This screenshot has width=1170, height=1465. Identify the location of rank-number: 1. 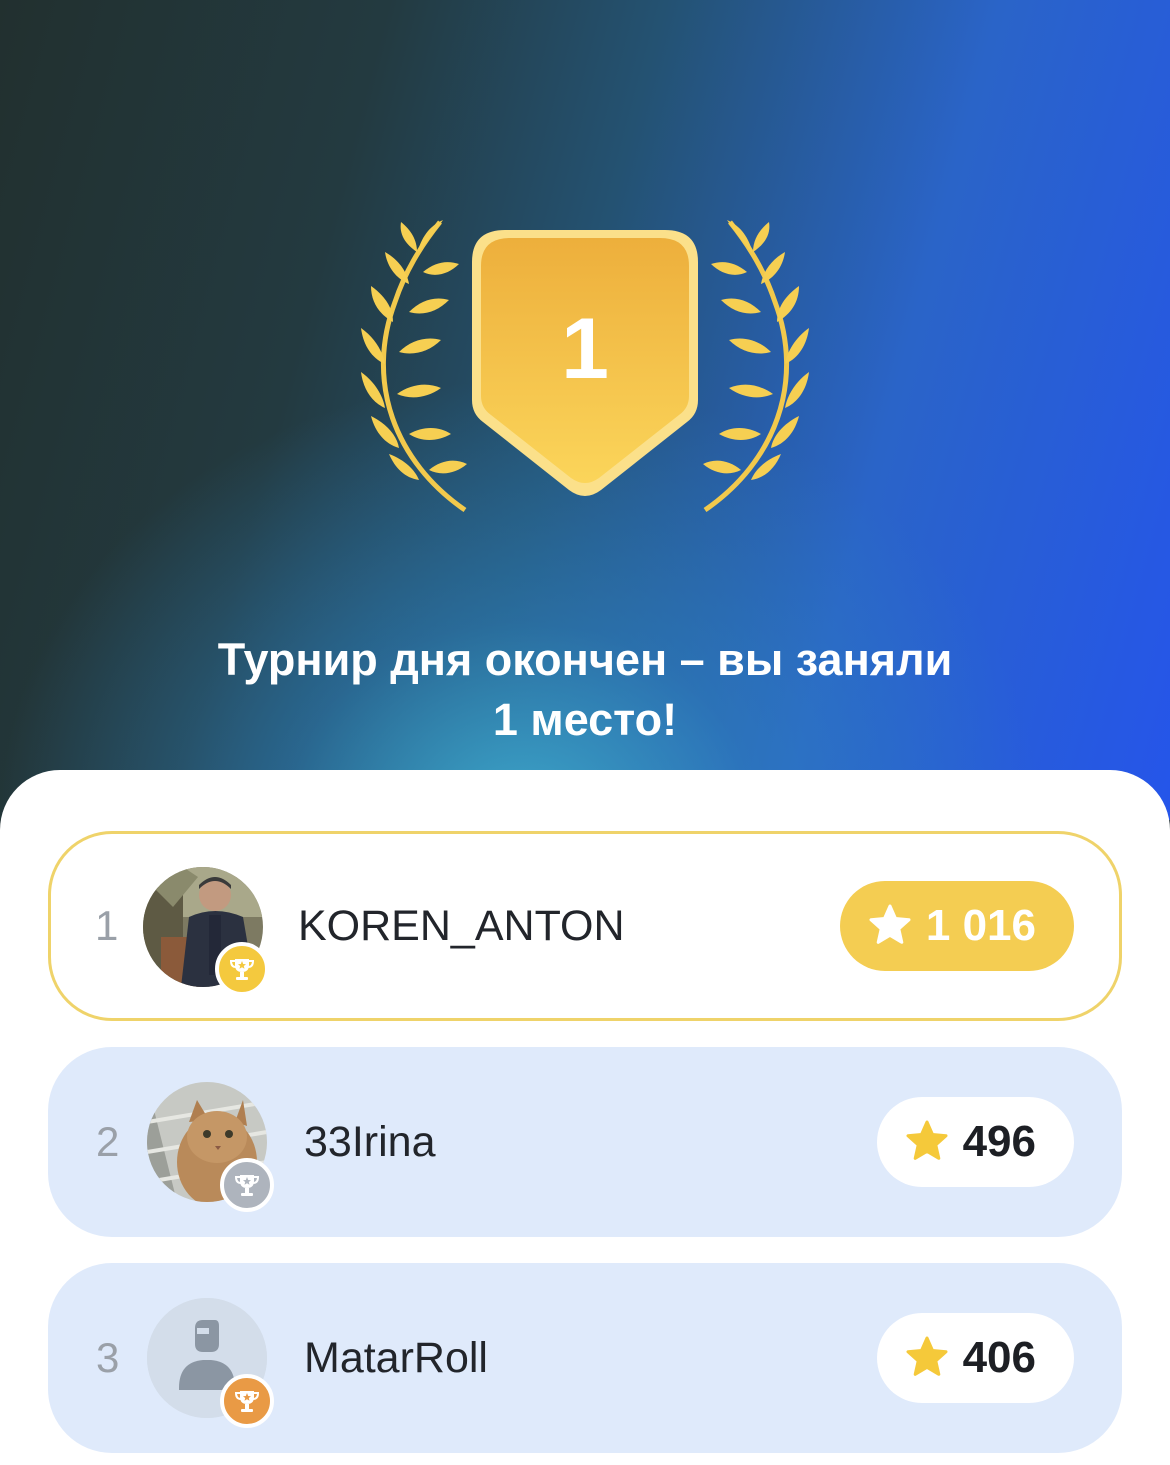
(107, 925).